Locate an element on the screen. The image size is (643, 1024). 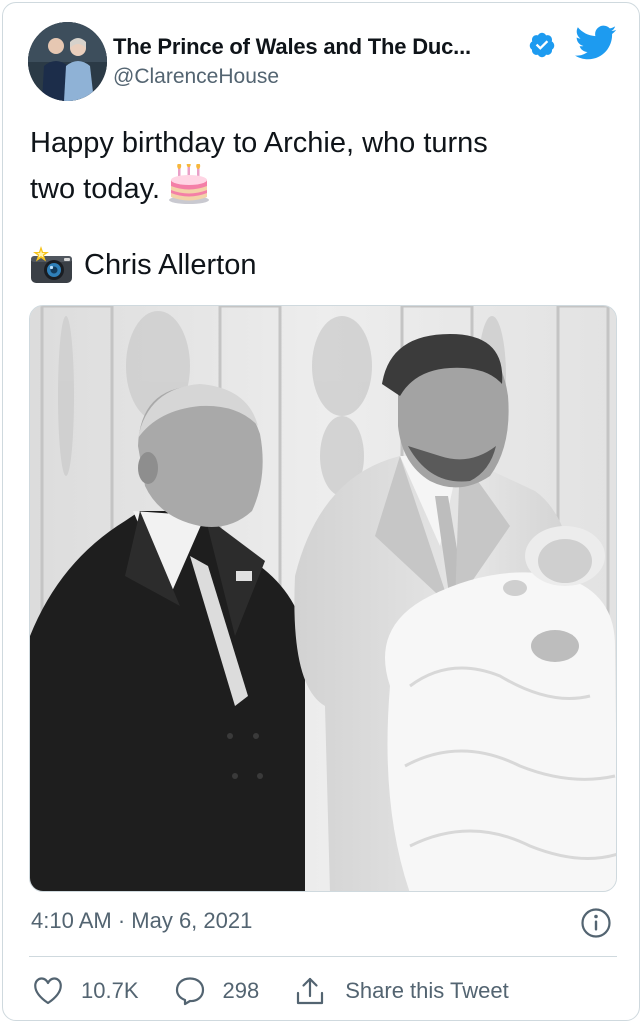
author-handle: @ClarenceHouse is located at coordinates (196, 77).